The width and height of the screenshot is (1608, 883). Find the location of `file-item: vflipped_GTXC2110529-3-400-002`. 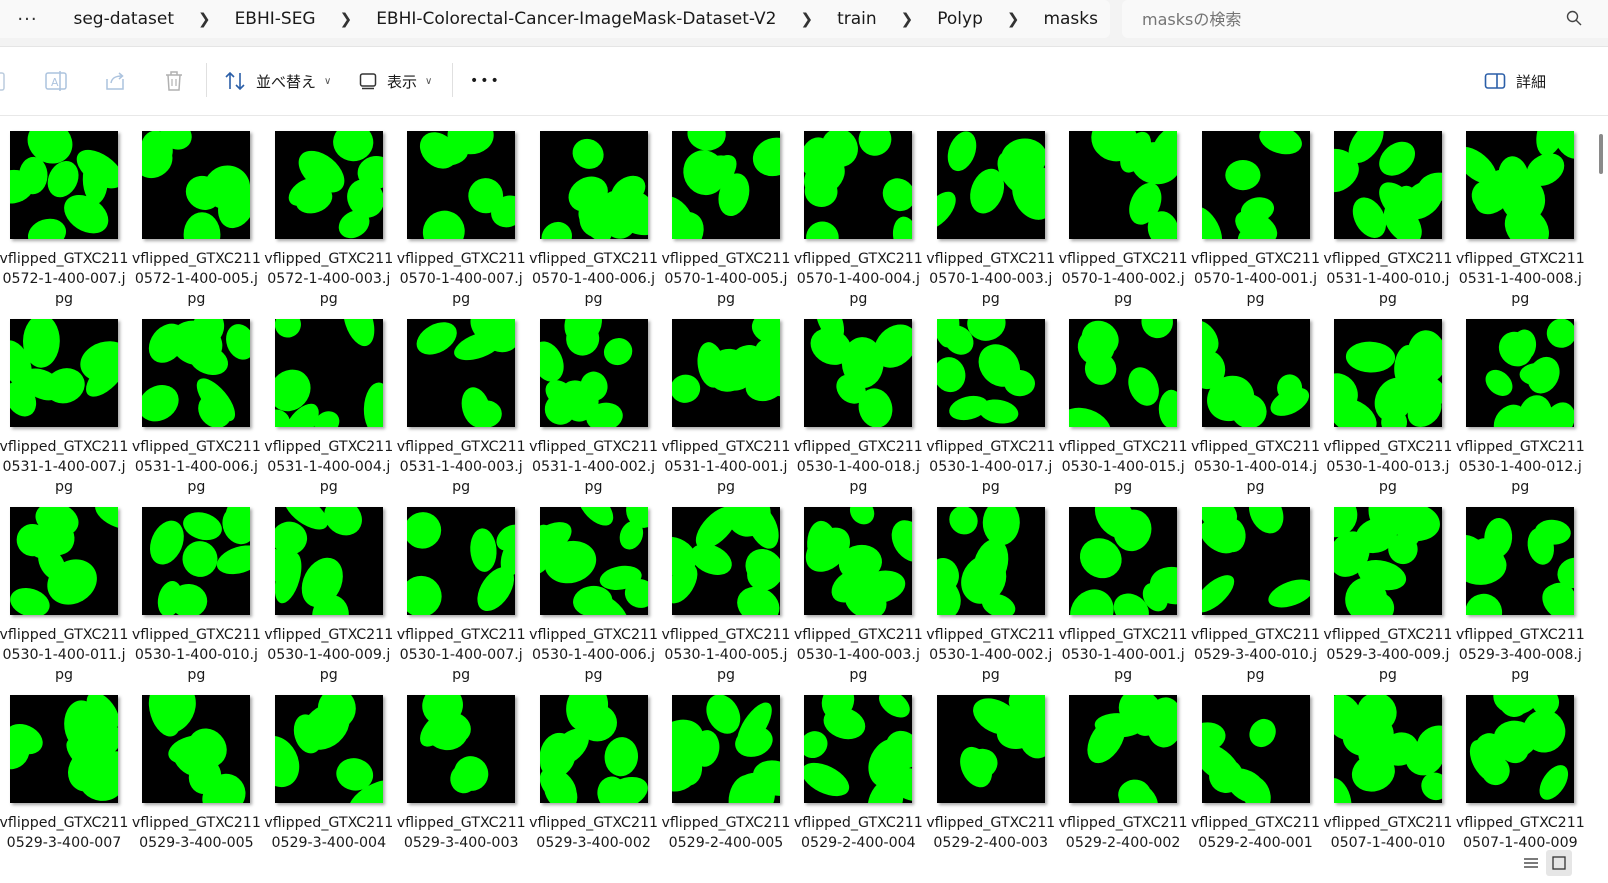

file-item: vflipped_GTXC2110529-3-400-002 is located at coordinates (594, 789).